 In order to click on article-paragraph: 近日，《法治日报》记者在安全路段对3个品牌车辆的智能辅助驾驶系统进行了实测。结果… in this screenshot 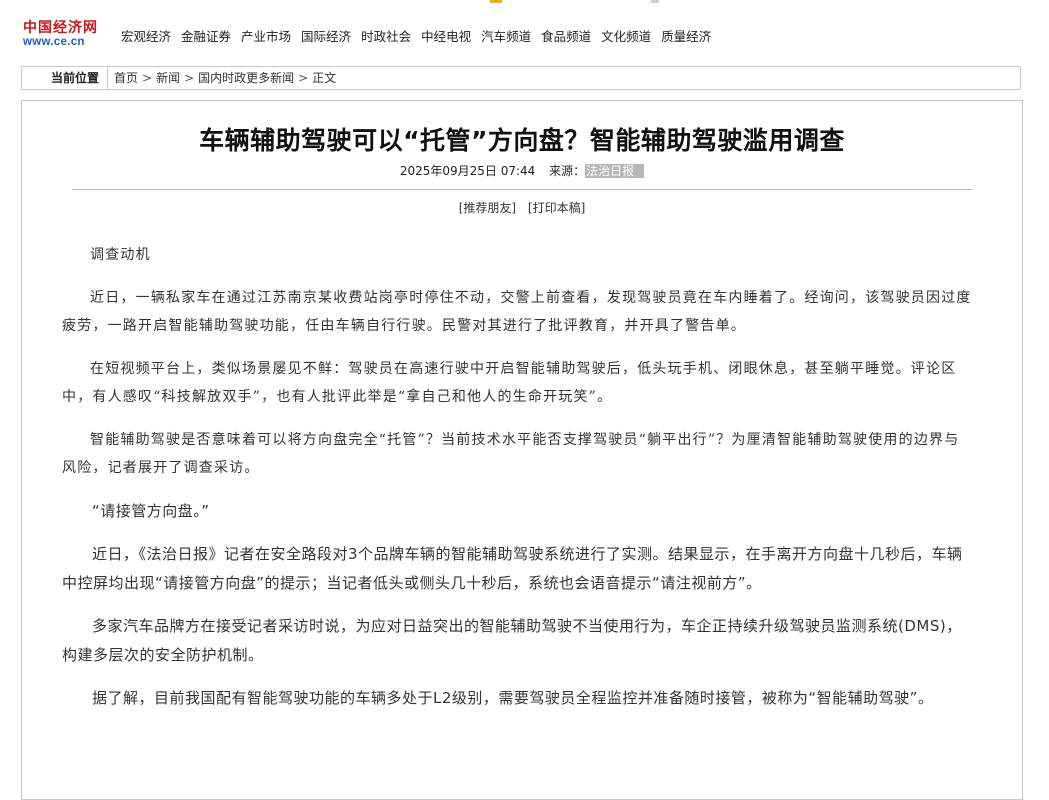, I will do `click(512, 568)`.